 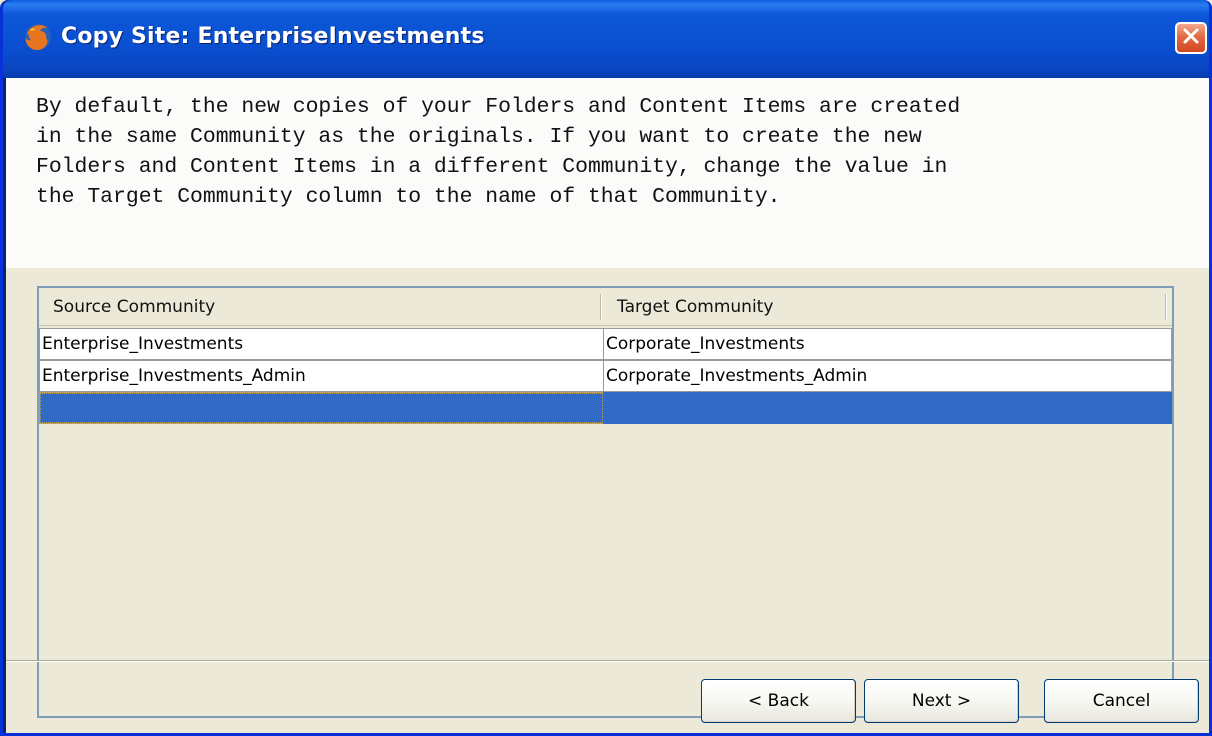 I want to click on target-community-cell, so click(x=887, y=408).